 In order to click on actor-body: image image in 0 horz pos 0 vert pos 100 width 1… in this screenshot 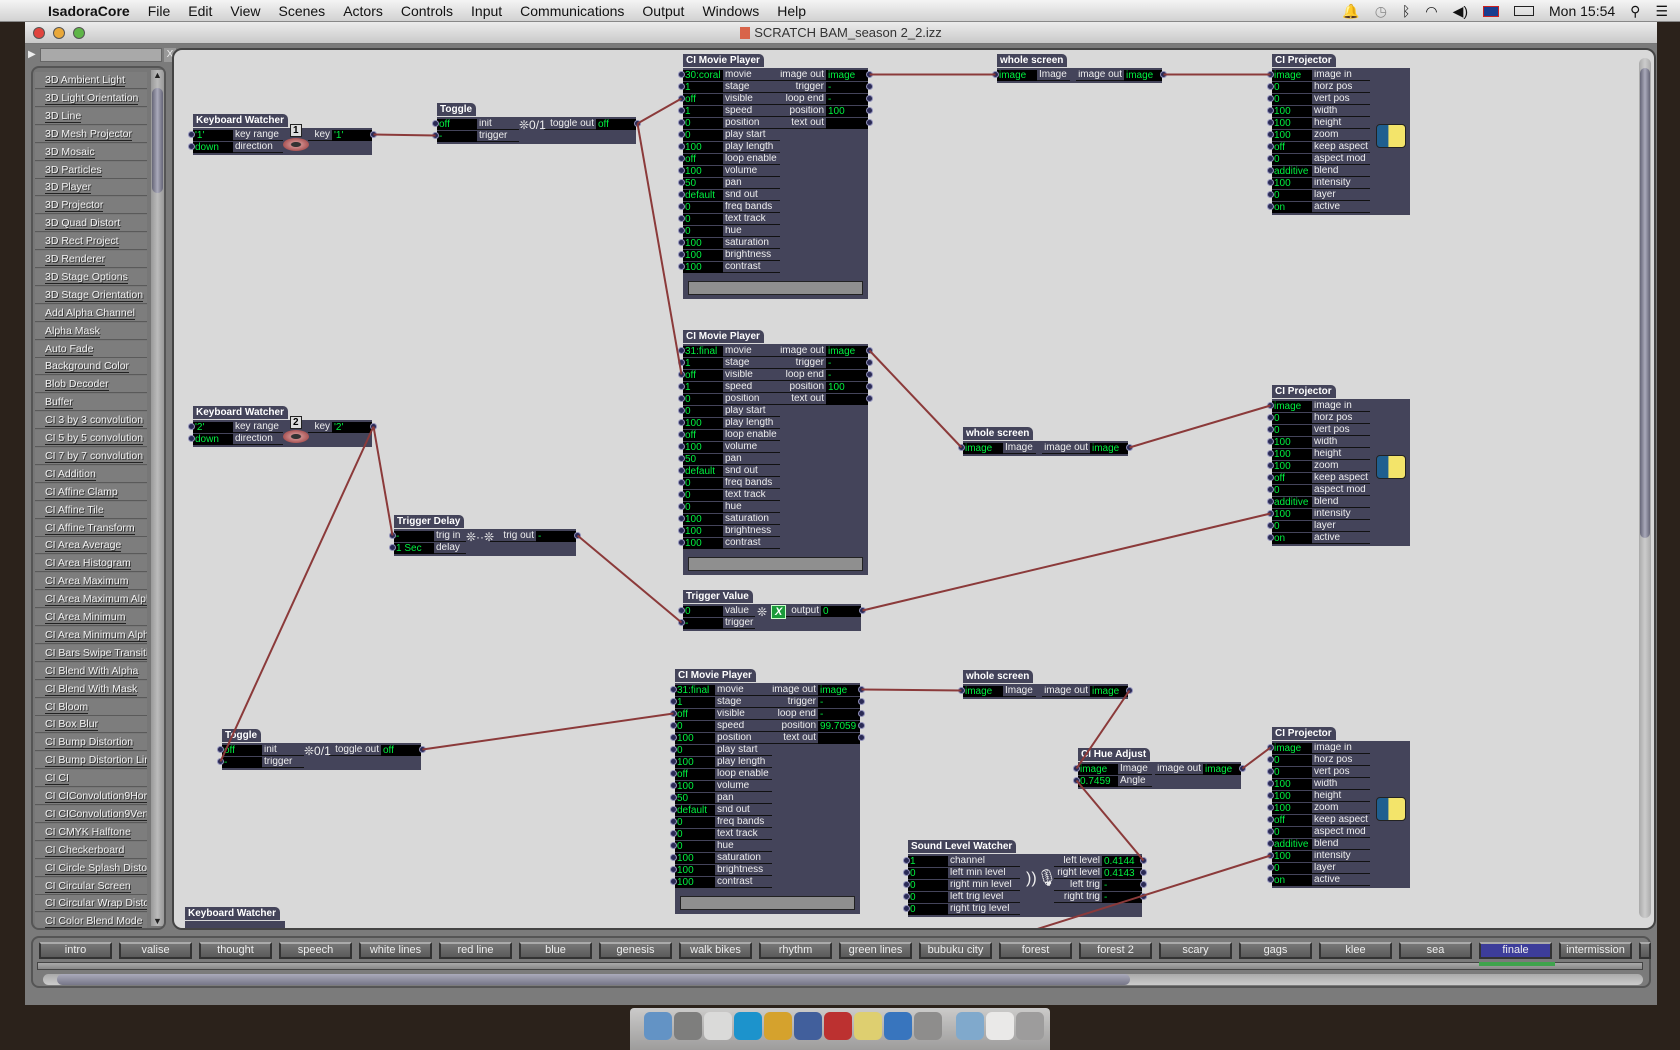, I will do `click(1338, 814)`.